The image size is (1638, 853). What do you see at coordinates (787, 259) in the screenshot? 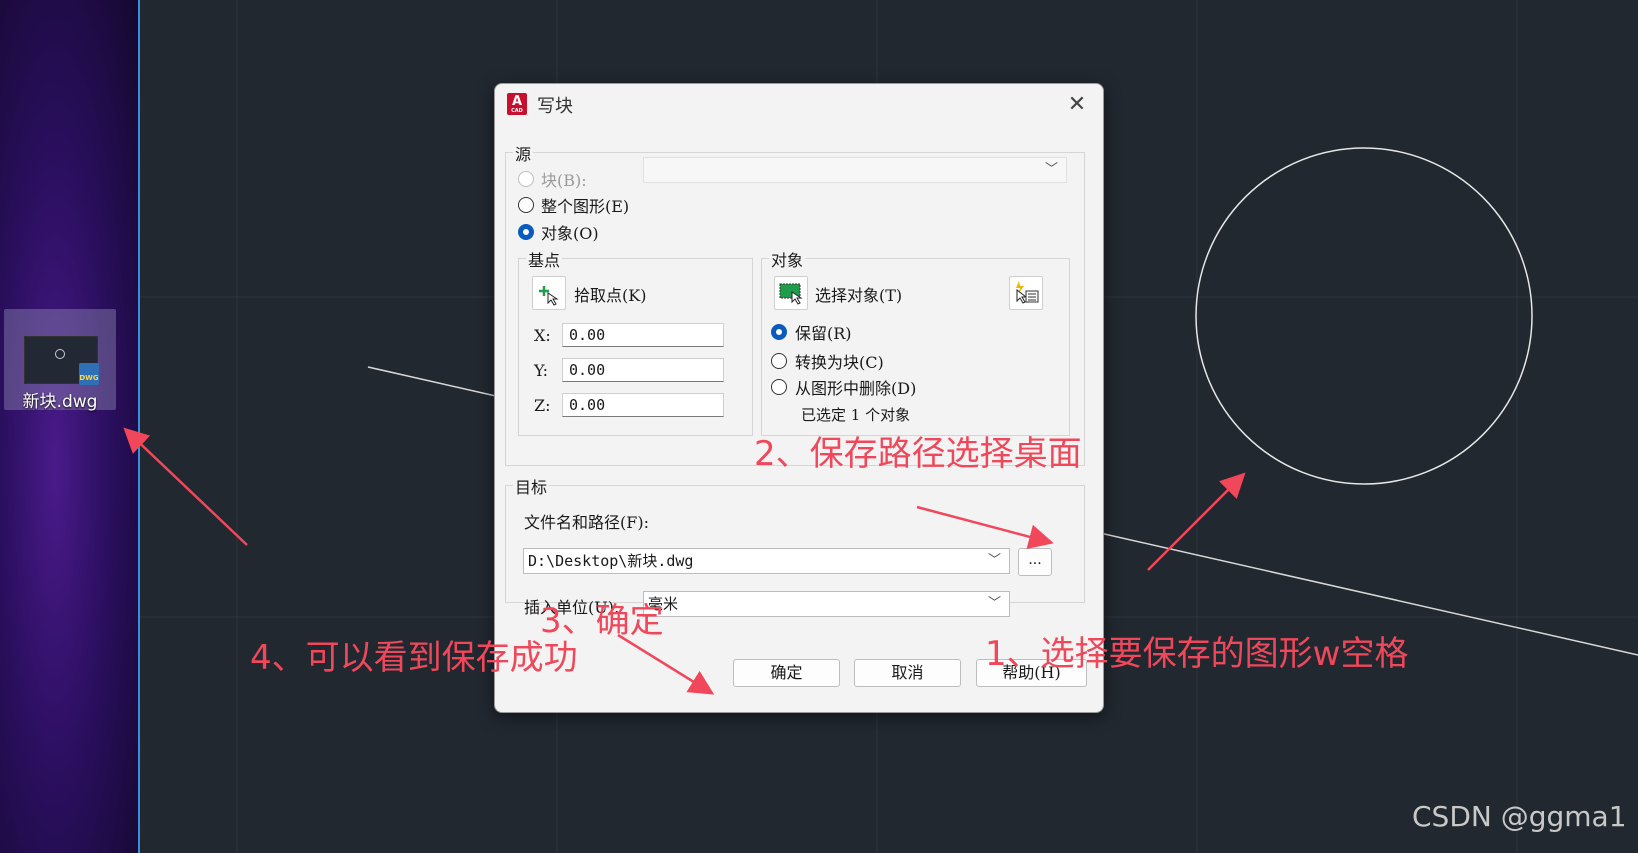
I see `objects-group-label: 对象` at bounding box center [787, 259].